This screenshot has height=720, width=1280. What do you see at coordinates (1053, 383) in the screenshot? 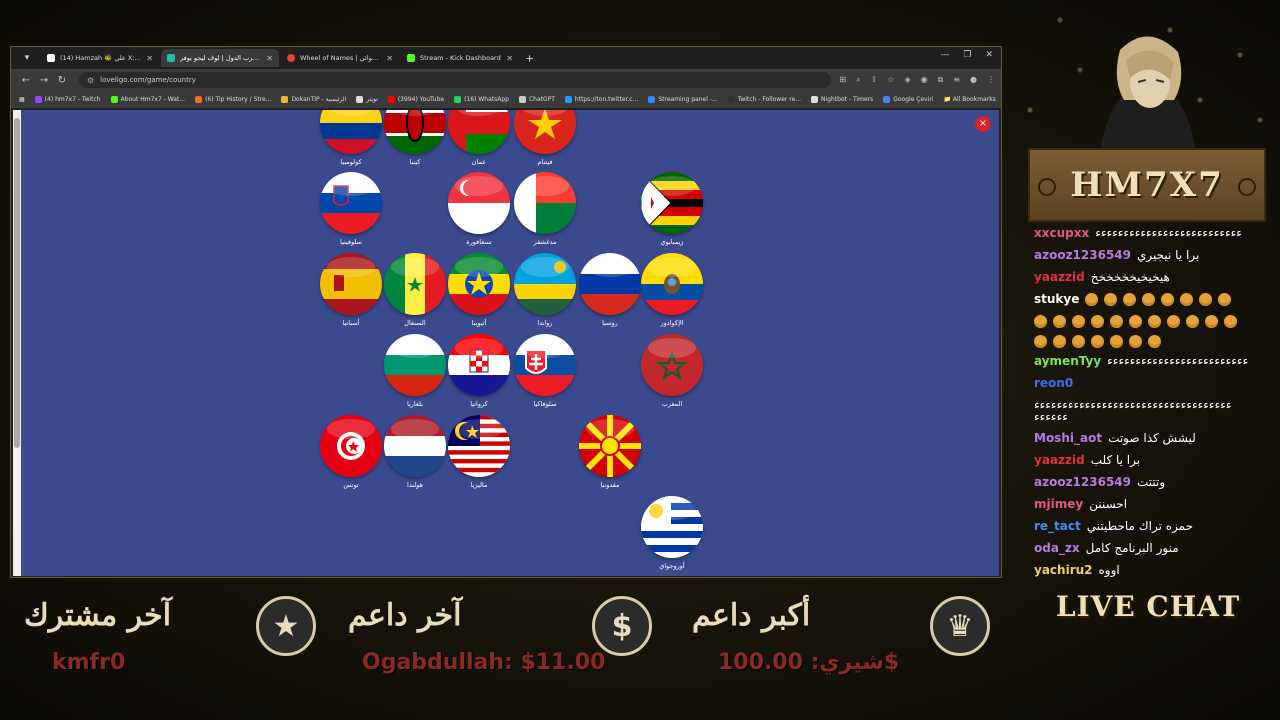
I see `chat-username: reon0` at bounding box center [1053, 383].